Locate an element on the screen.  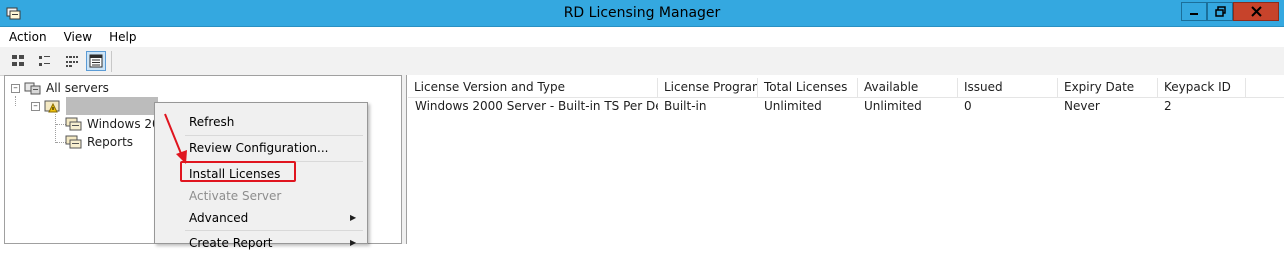
large-icons-view-button is located at coordinates (18, 61).